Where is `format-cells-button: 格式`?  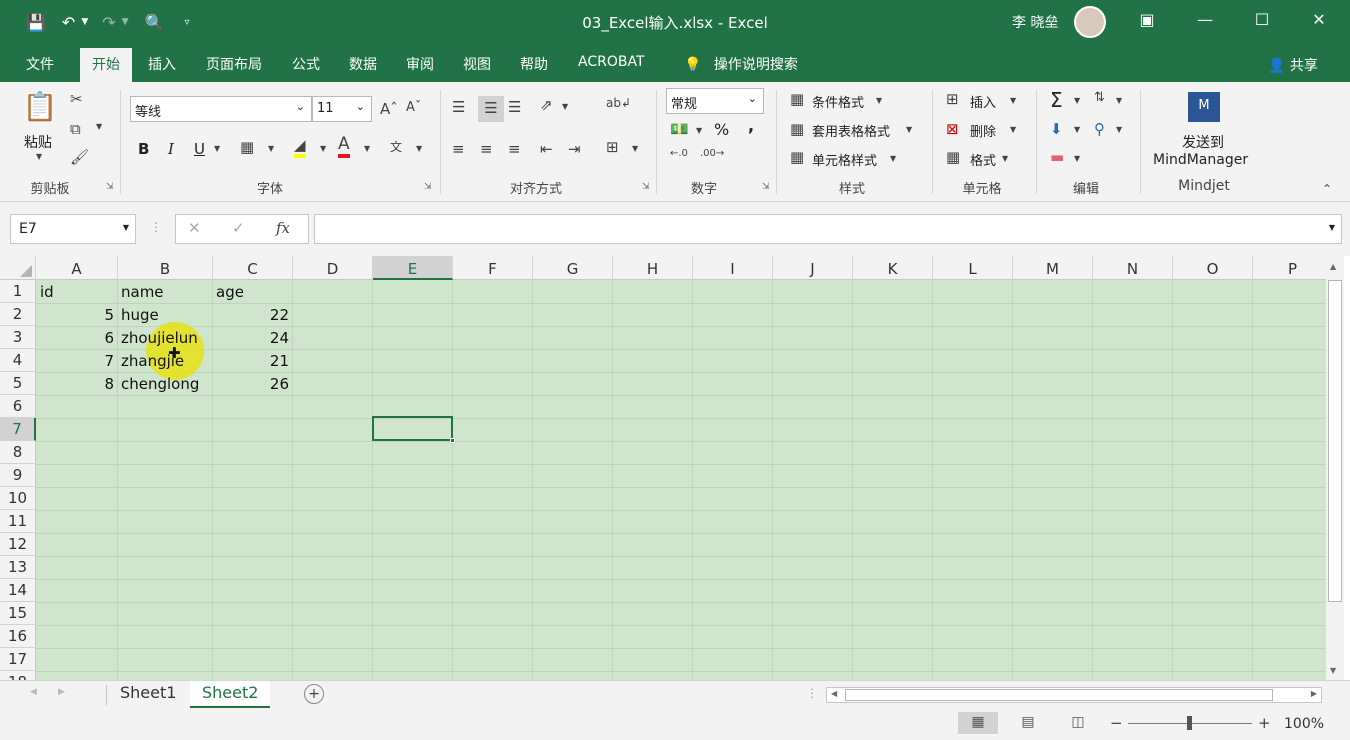 format-cells-button: 格式 is located at coordinates (983, 159).